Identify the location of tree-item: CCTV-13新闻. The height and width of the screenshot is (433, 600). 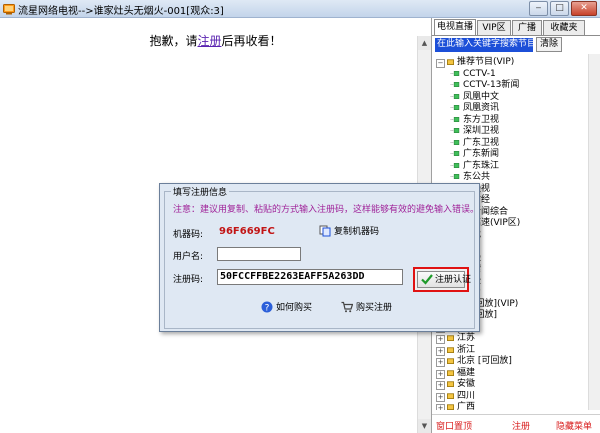
(484, 85).